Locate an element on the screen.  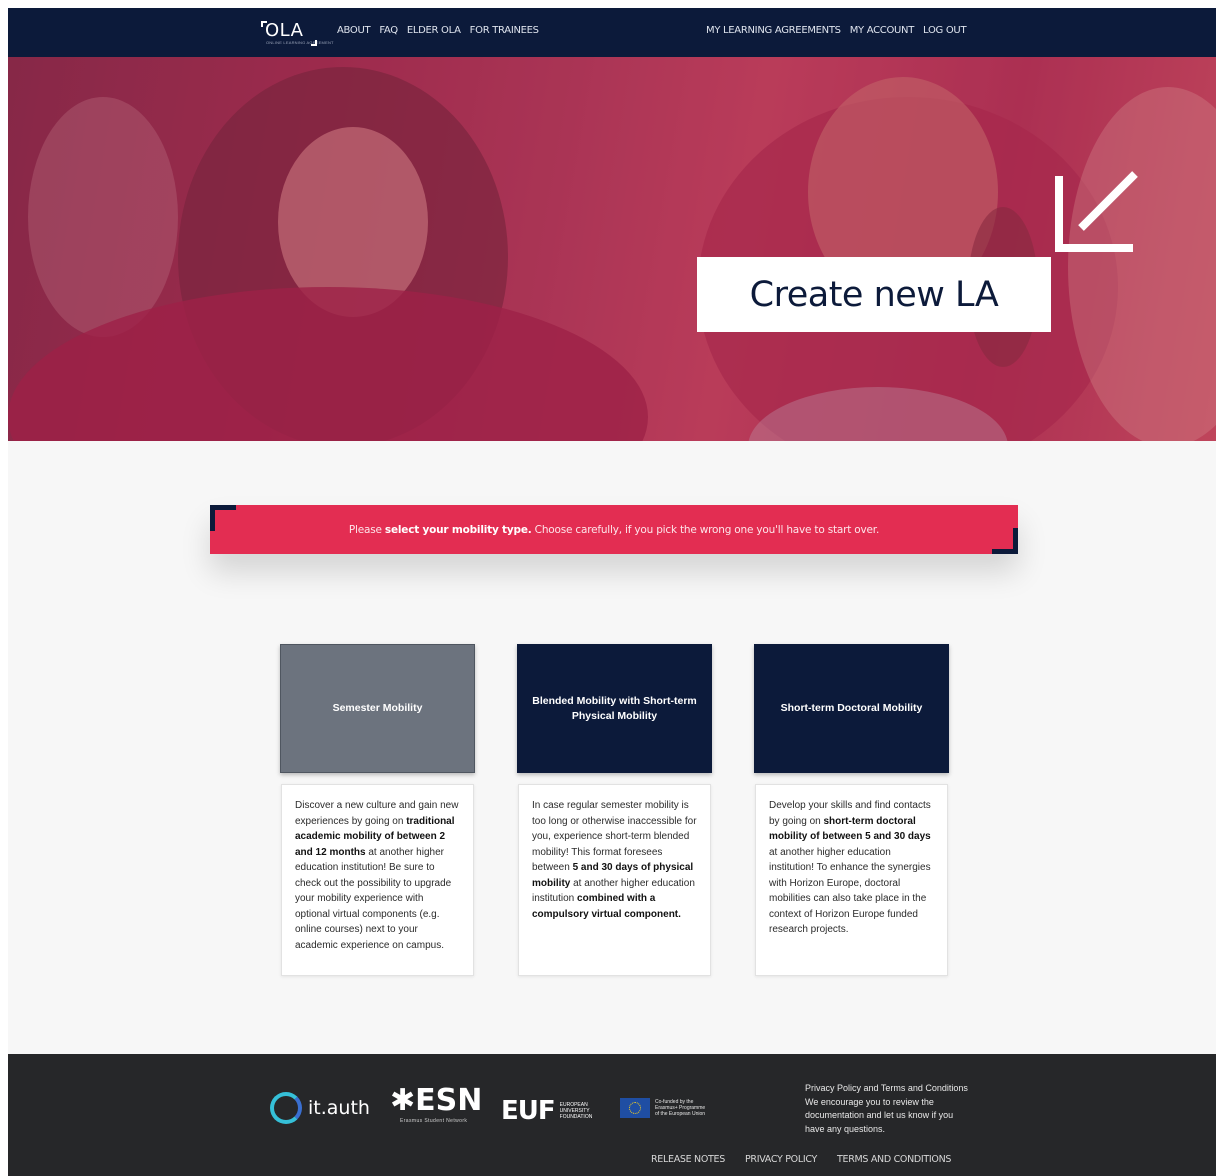
nav-primary-links: ABOUT FAQ ELDER OLA FOR TRAINEES is located at coordinates (438, 30).